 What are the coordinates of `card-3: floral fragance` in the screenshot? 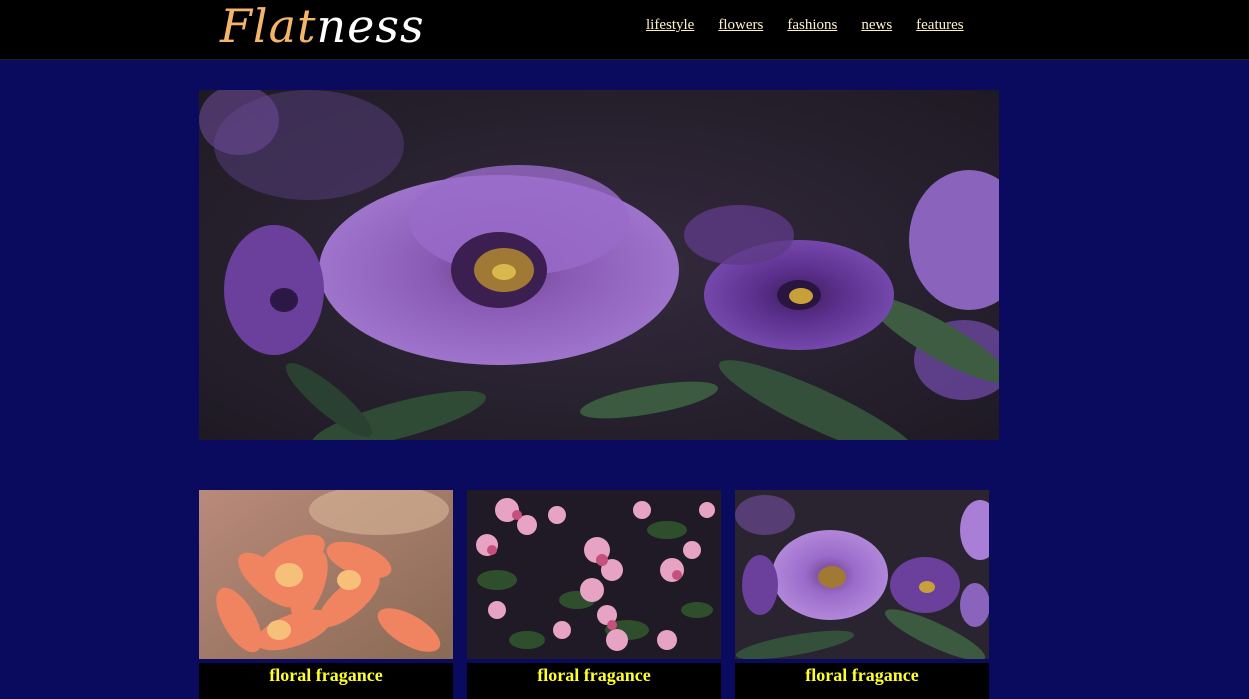 It's located at (862, 594).